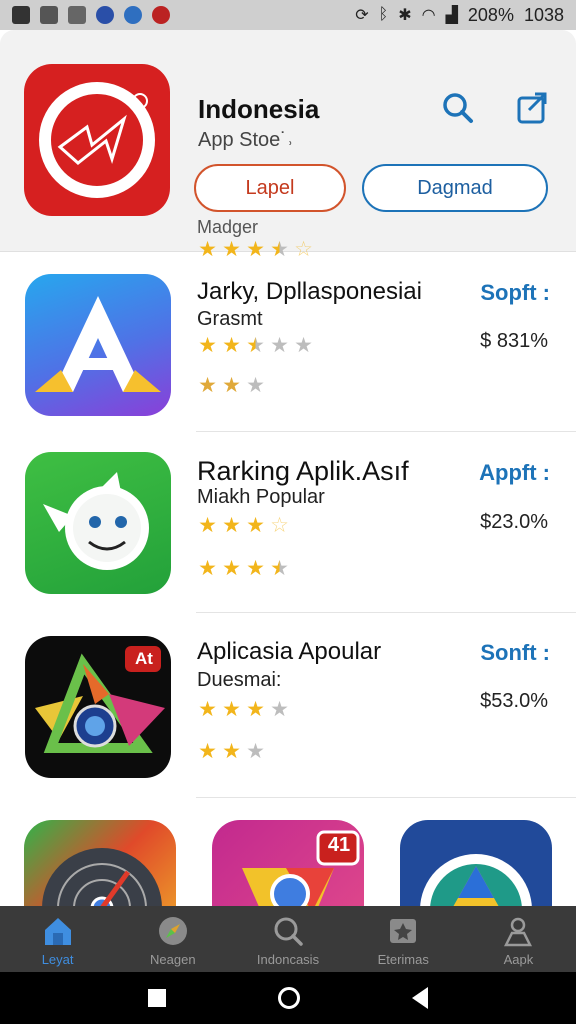 Image resolution: width=576 pixels, height=1024 pixels. I want to click on app-badge: At, so click(144, 658).